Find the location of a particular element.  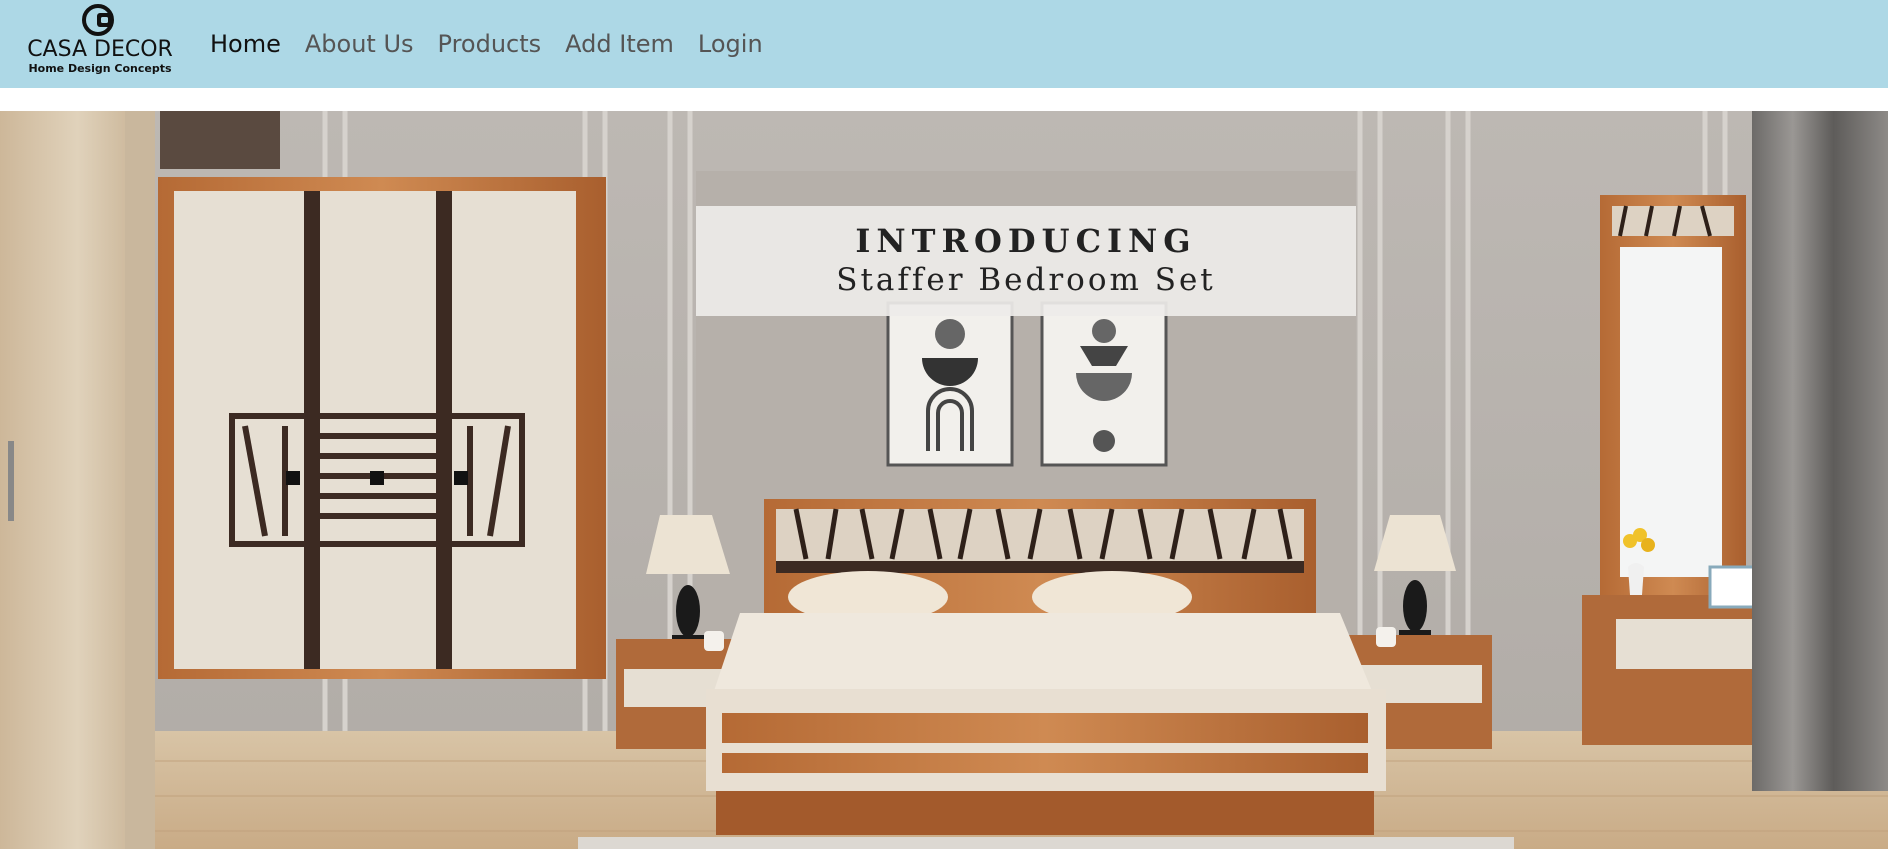

main-nav: Home About Us Products Add Item Login is located at coordinates (498, 44).